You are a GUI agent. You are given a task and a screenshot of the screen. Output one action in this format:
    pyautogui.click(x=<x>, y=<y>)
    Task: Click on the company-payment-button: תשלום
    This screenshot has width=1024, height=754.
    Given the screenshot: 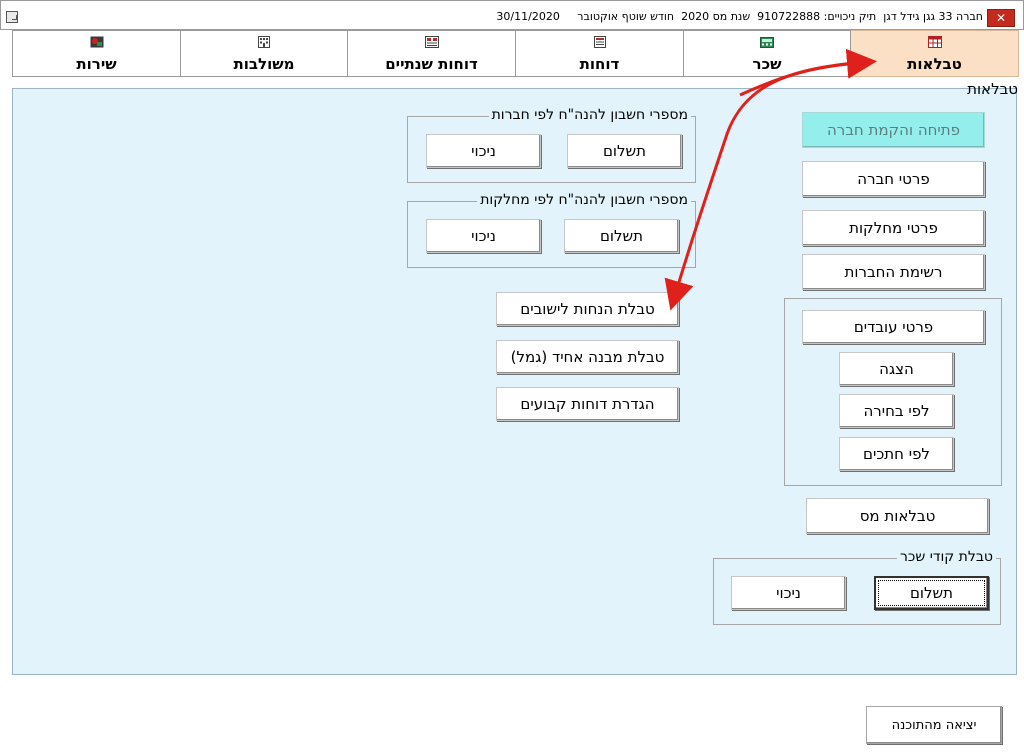 What is the action you would take?
    pyautogui.click(x=624, y=151)
    